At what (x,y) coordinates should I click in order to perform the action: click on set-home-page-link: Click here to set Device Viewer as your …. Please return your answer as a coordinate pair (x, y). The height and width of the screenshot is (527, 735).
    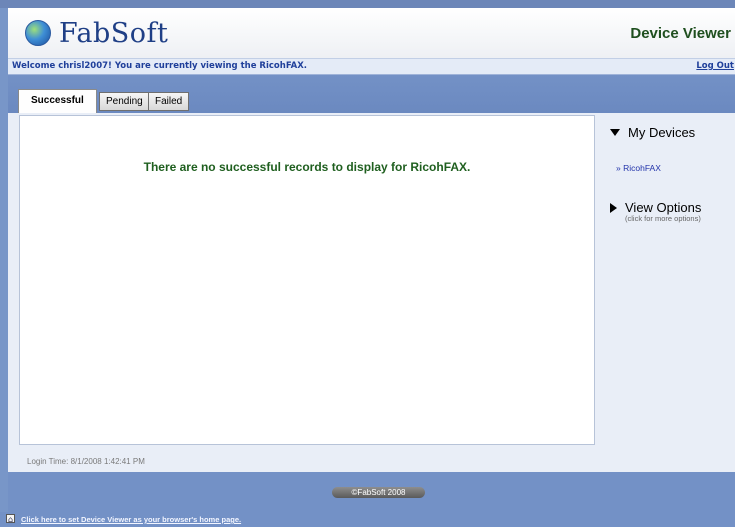
    Looking at the image, I should click on (131, 519).